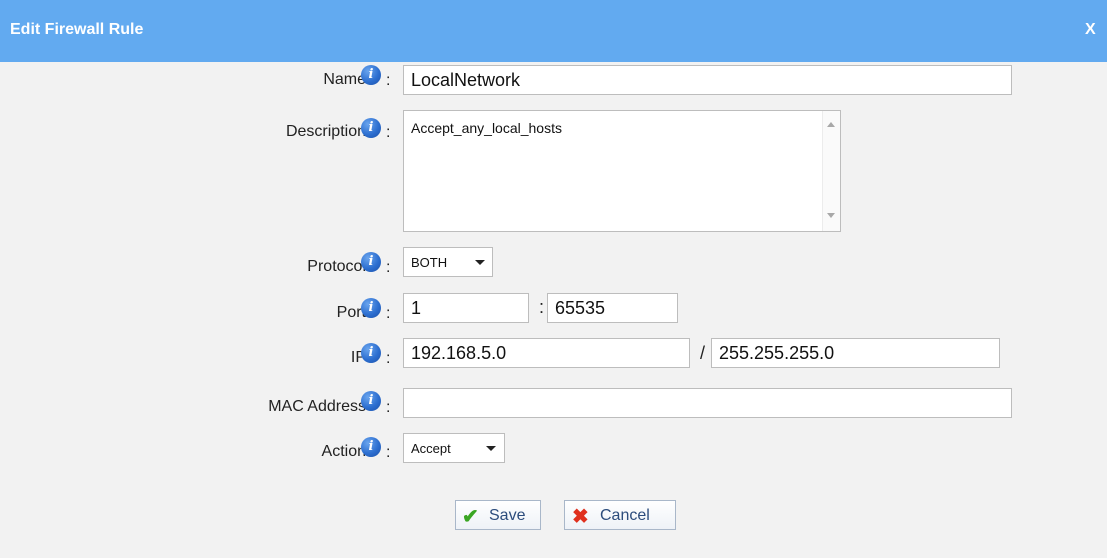 The height and width of the screenshot is (558, 1107). What do you see at coordinates (855, 353) in the screenshot?
I see `ip-mask-input: 255.255.255.0` at bounding box center [855, 353].